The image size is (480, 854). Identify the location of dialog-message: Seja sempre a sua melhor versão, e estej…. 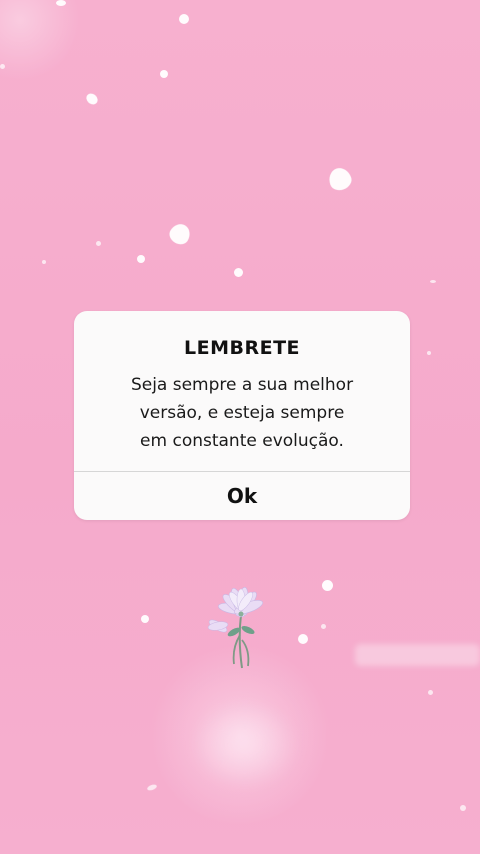
(242, 413).